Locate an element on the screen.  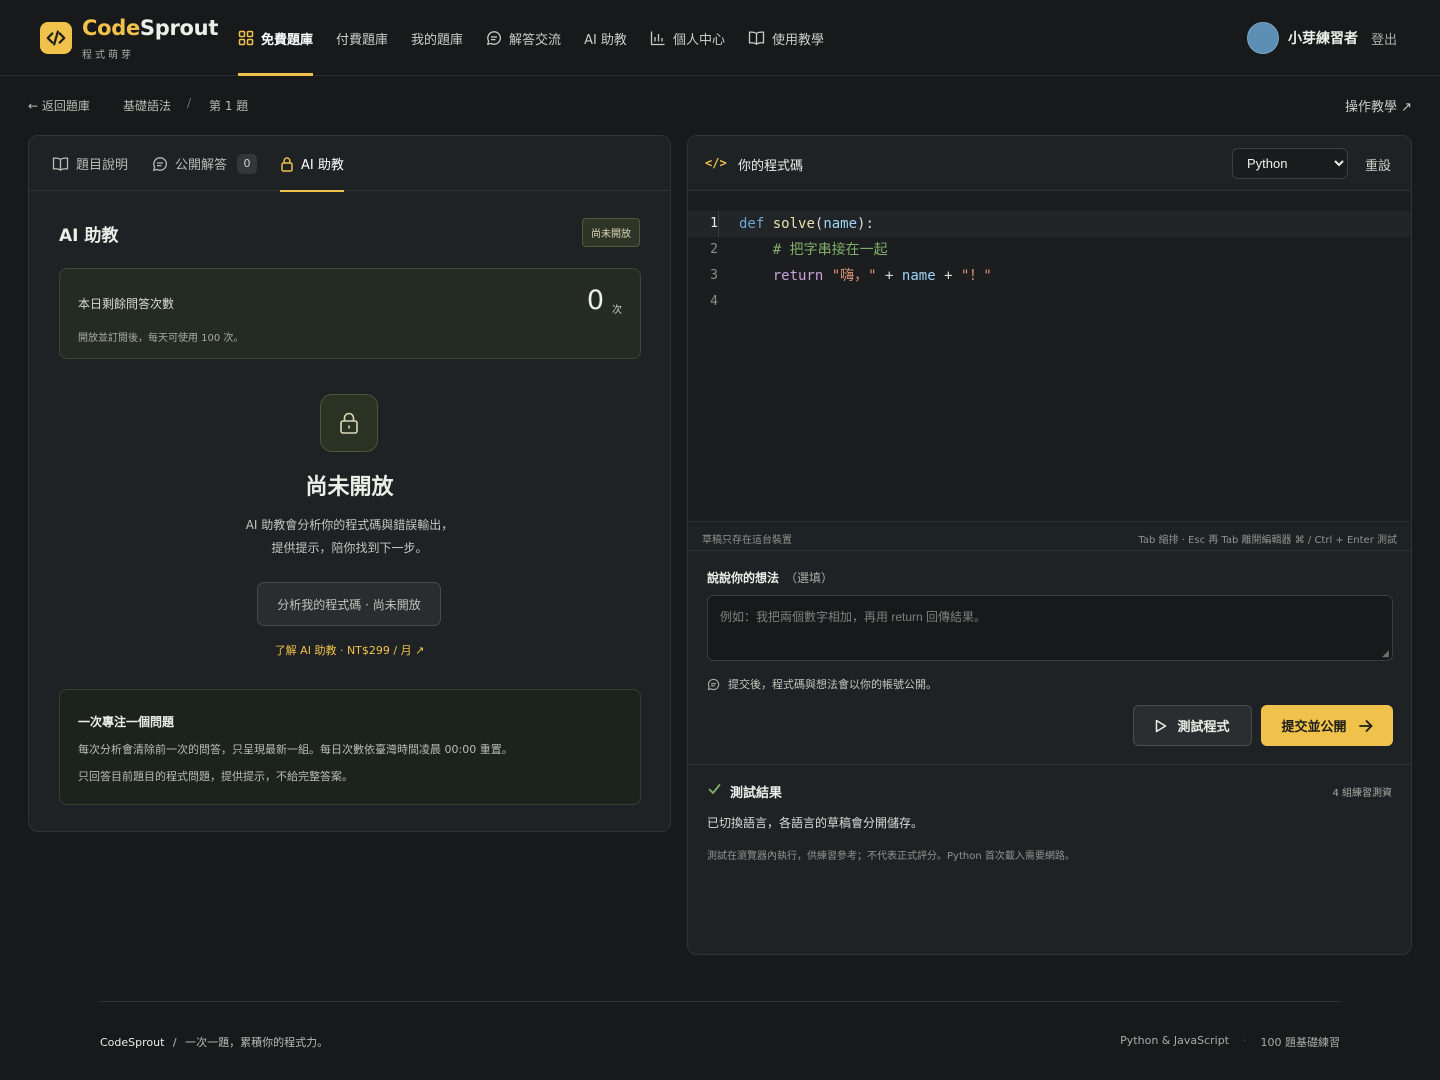
code-token: ): is located at coordinates (865, 224).